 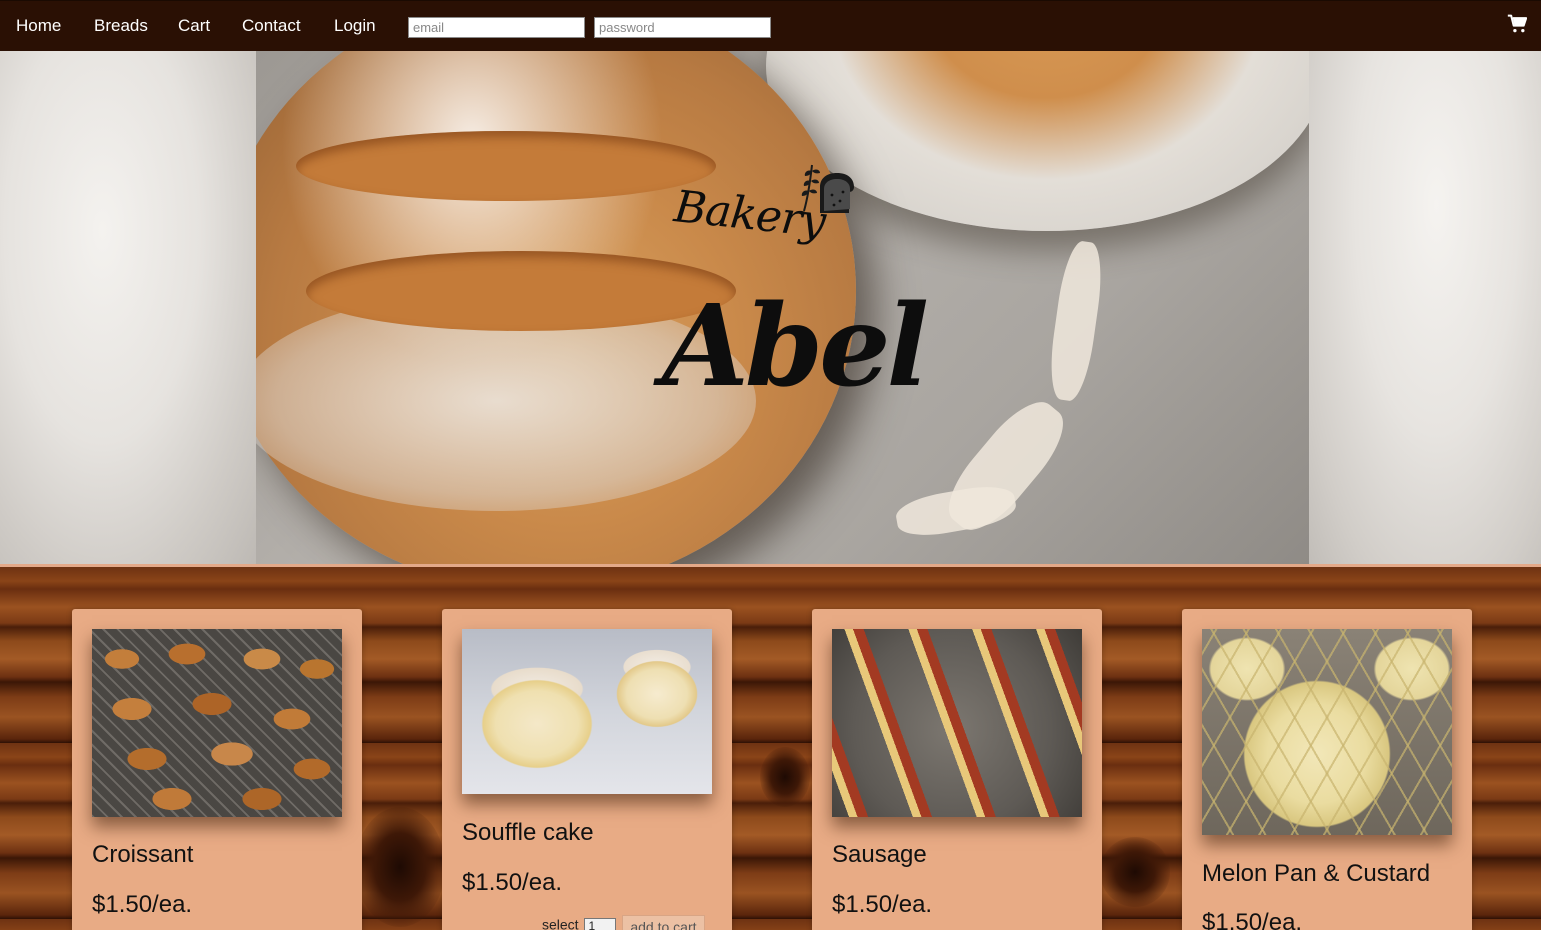 What do you see at coordinates (496, 27) in the screenshot?
I see `email-input` at bounding box center [496, 27].